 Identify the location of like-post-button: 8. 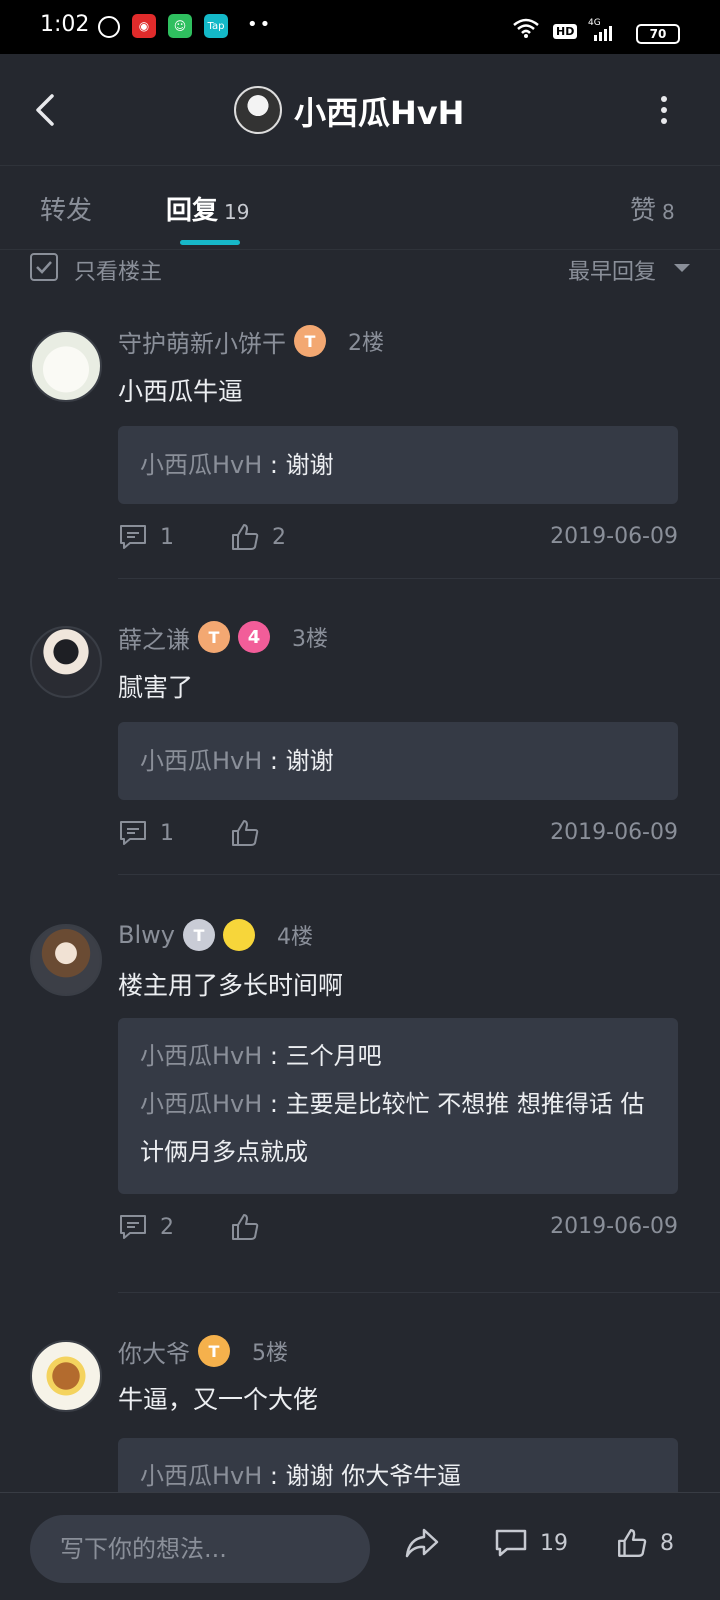
(645, 1543).